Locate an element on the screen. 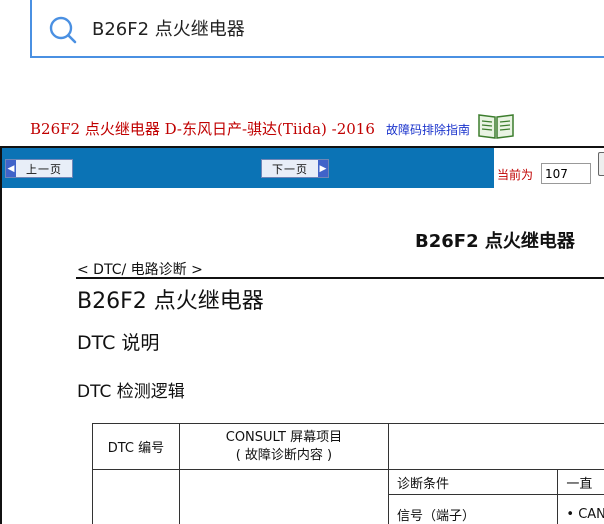 The width and height of the screenshot is (604, 524). table-header-cell is located at coordinates (496, 446).